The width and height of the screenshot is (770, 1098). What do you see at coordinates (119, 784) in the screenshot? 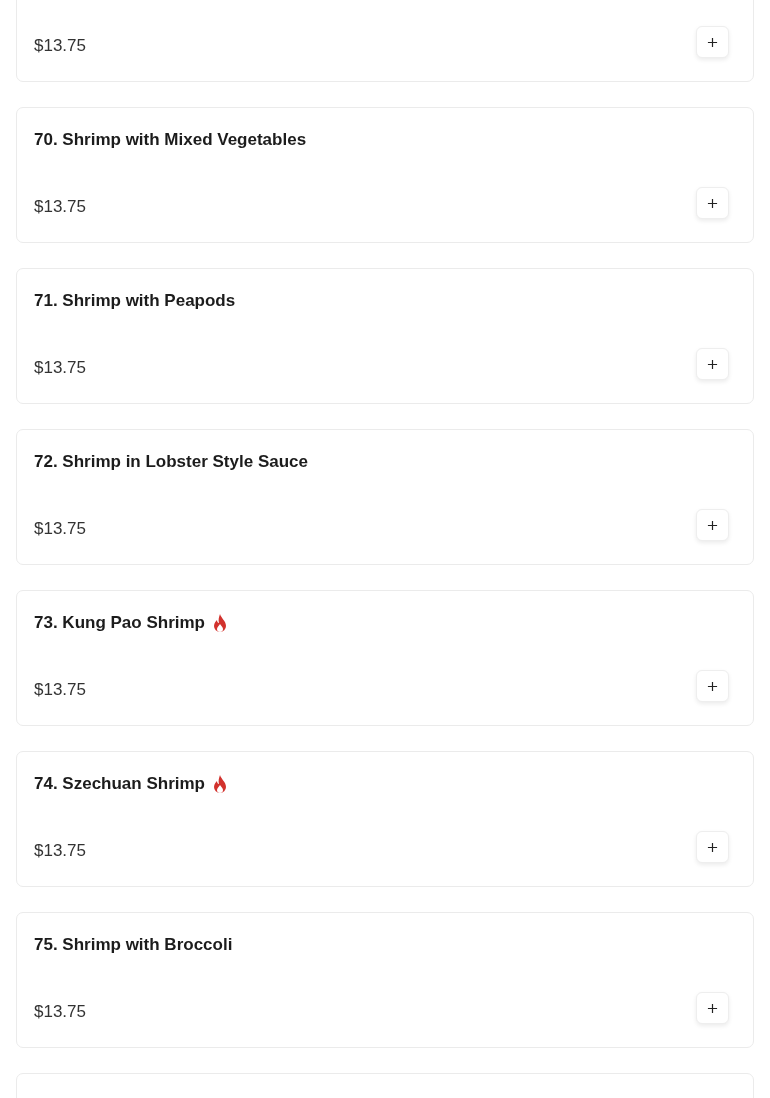
I see `dish-name: 74. Szechuan Shrimp` at bounding box center [119, 784].